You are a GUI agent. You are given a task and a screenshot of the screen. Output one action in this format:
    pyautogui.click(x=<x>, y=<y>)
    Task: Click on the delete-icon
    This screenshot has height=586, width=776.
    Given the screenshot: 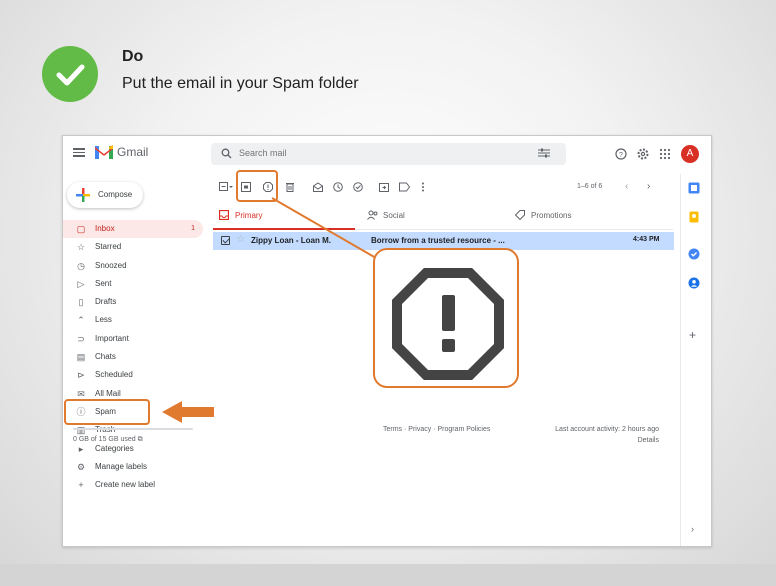 What is the action you would take?
    pyautogui.click(x=290, y=187)
    